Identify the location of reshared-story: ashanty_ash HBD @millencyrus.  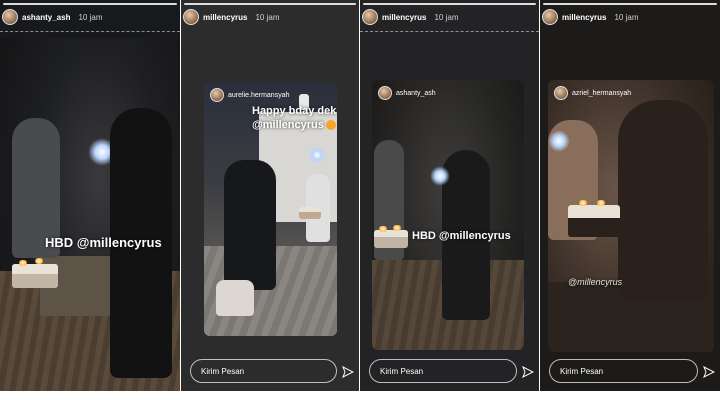
(448, 215).